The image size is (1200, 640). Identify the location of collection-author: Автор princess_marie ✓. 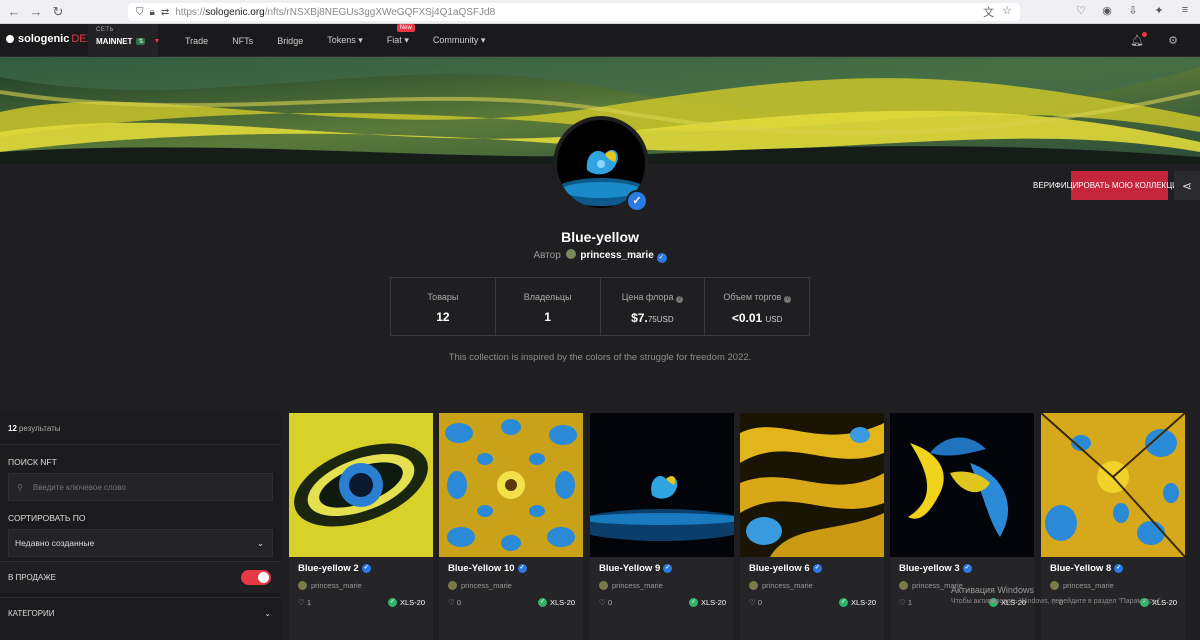
(600, 256).